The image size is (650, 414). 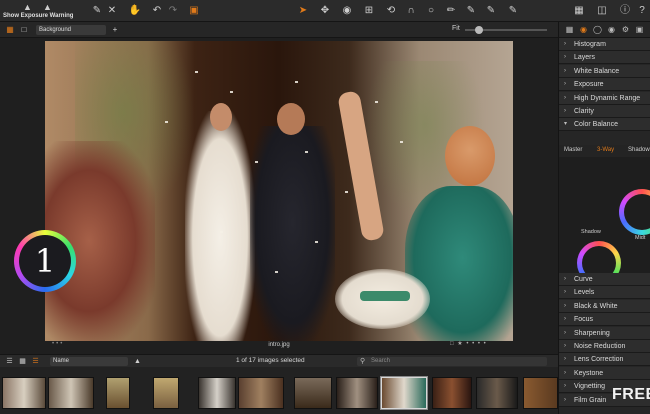 I want to click on rotate-tool-icon: ⟲, so click(x=391, y=11).